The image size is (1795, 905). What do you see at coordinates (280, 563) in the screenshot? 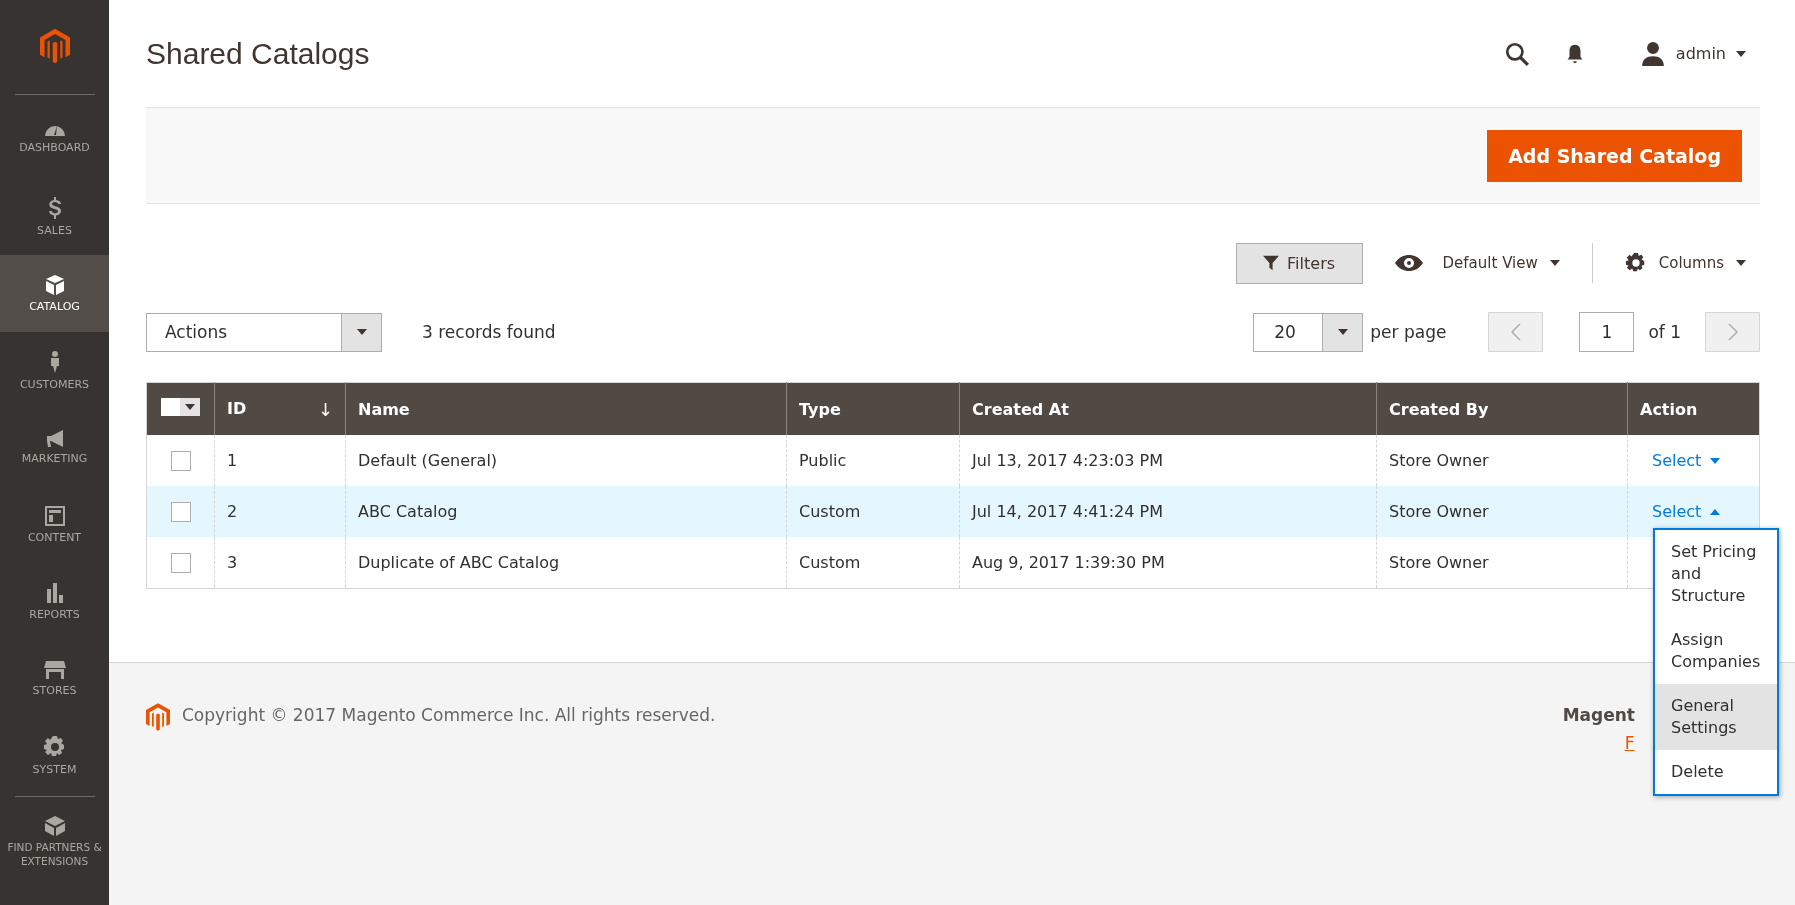
I see `table-cell: 3` at bounding box center [280, 563].